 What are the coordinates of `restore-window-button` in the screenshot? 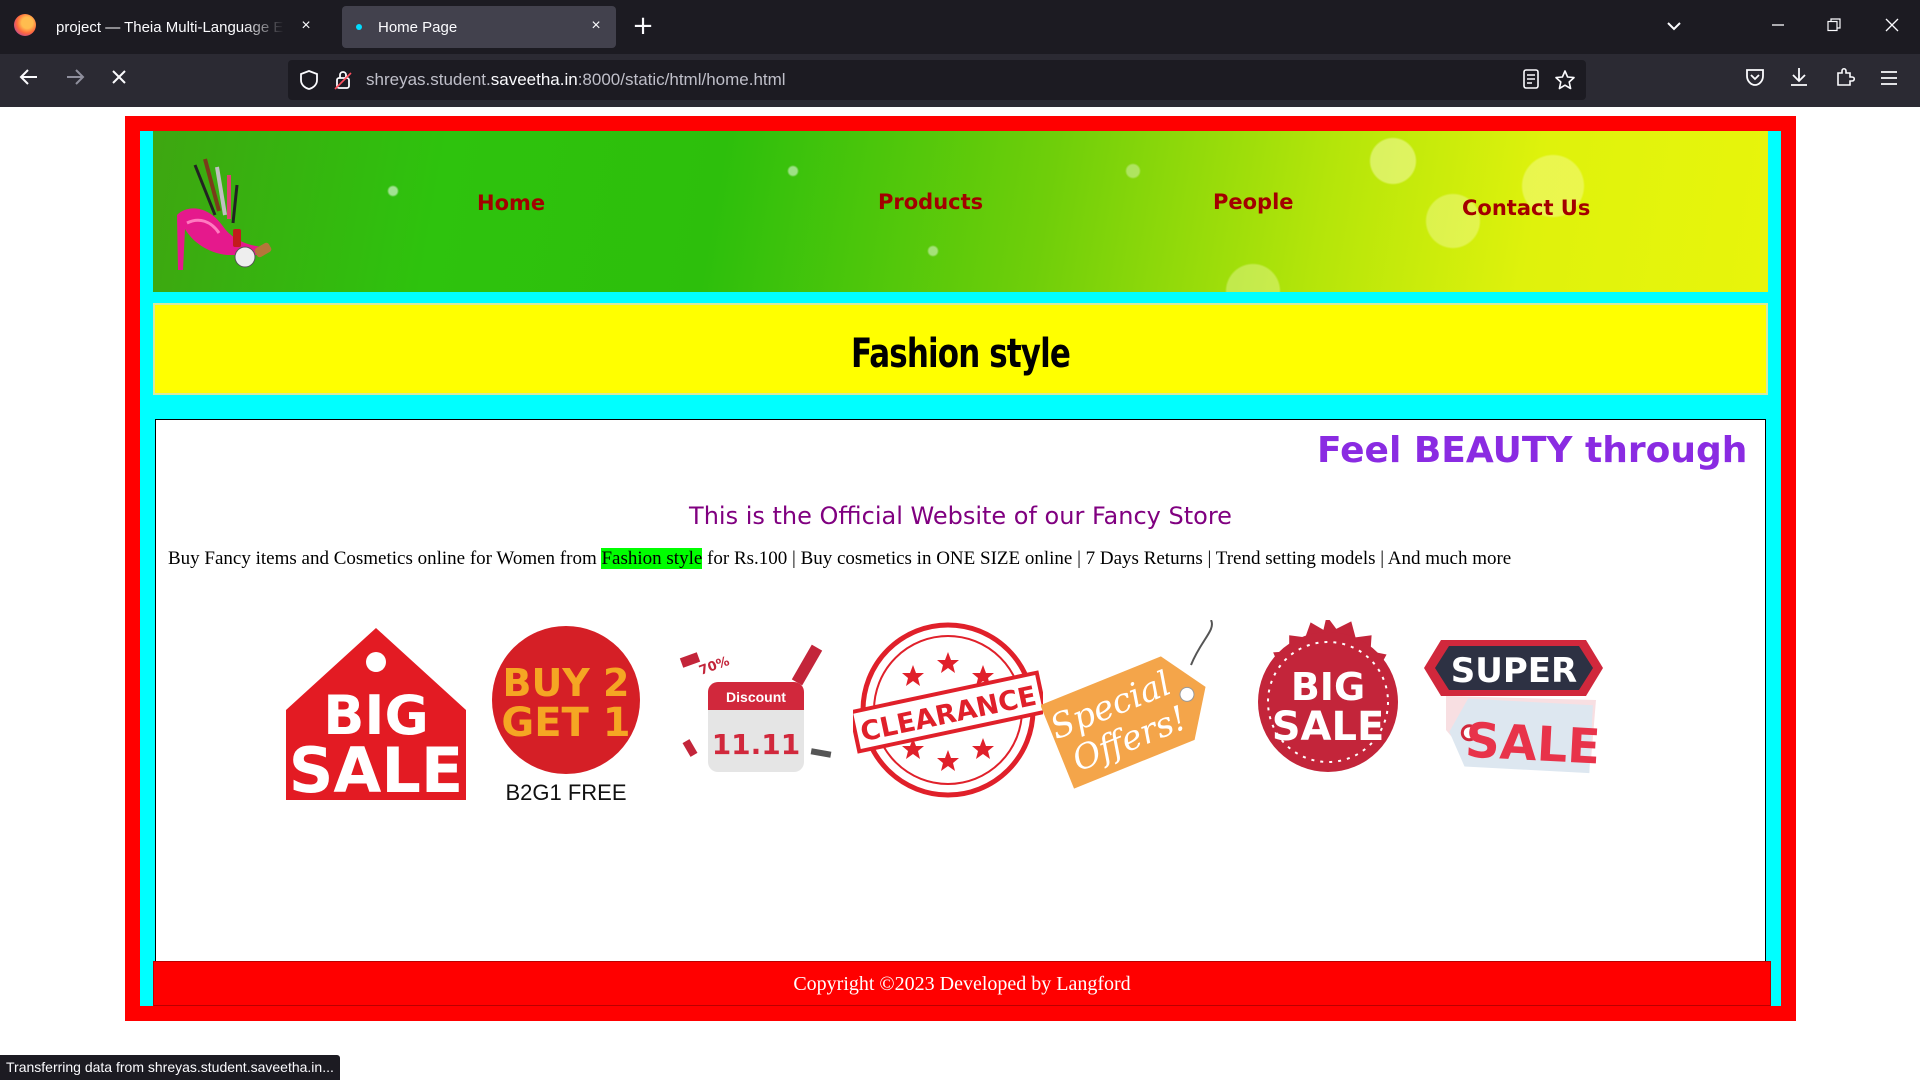 It's located at (1834, 27).